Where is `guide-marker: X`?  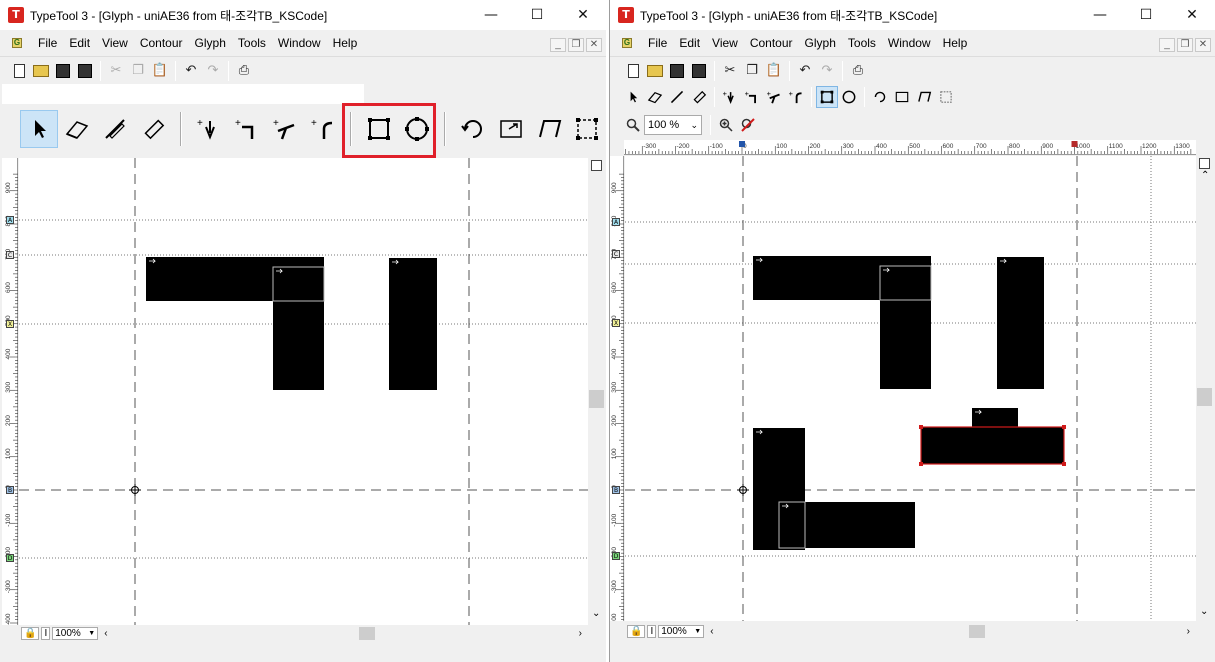 guide-marker: X is located at coordinates (616, 323).